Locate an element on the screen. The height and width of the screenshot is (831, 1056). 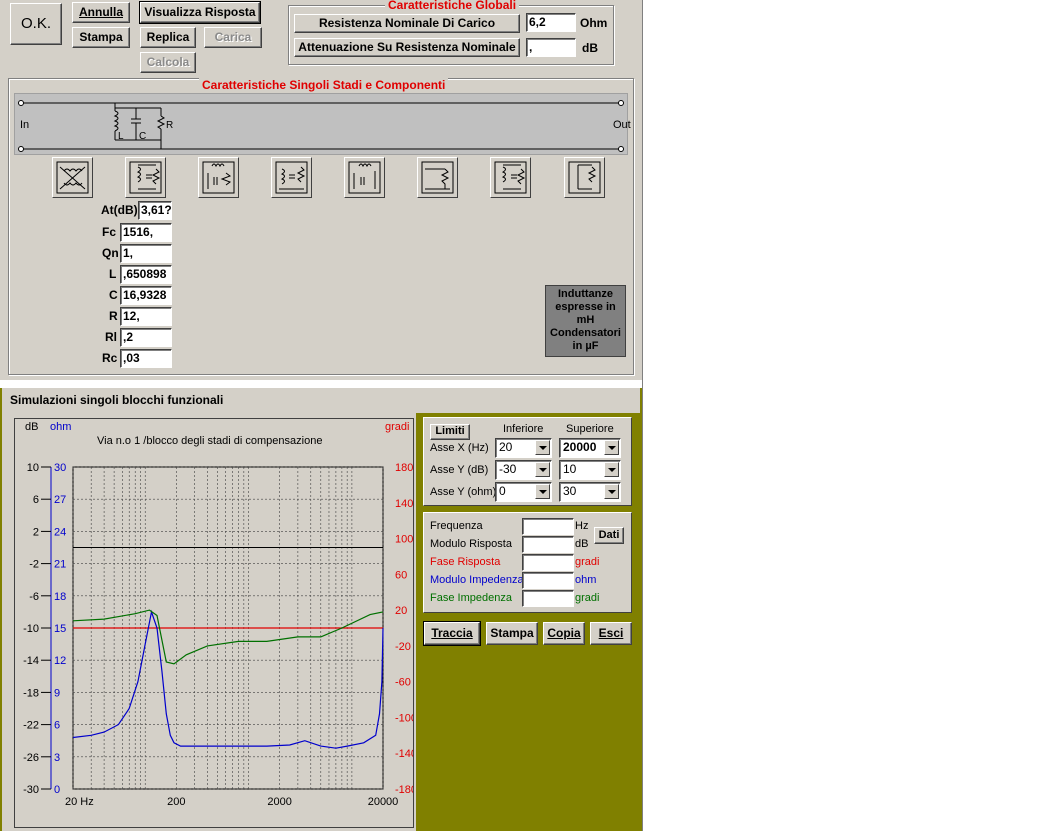
param-field-r: 12, is located at coordinates (146, 316).